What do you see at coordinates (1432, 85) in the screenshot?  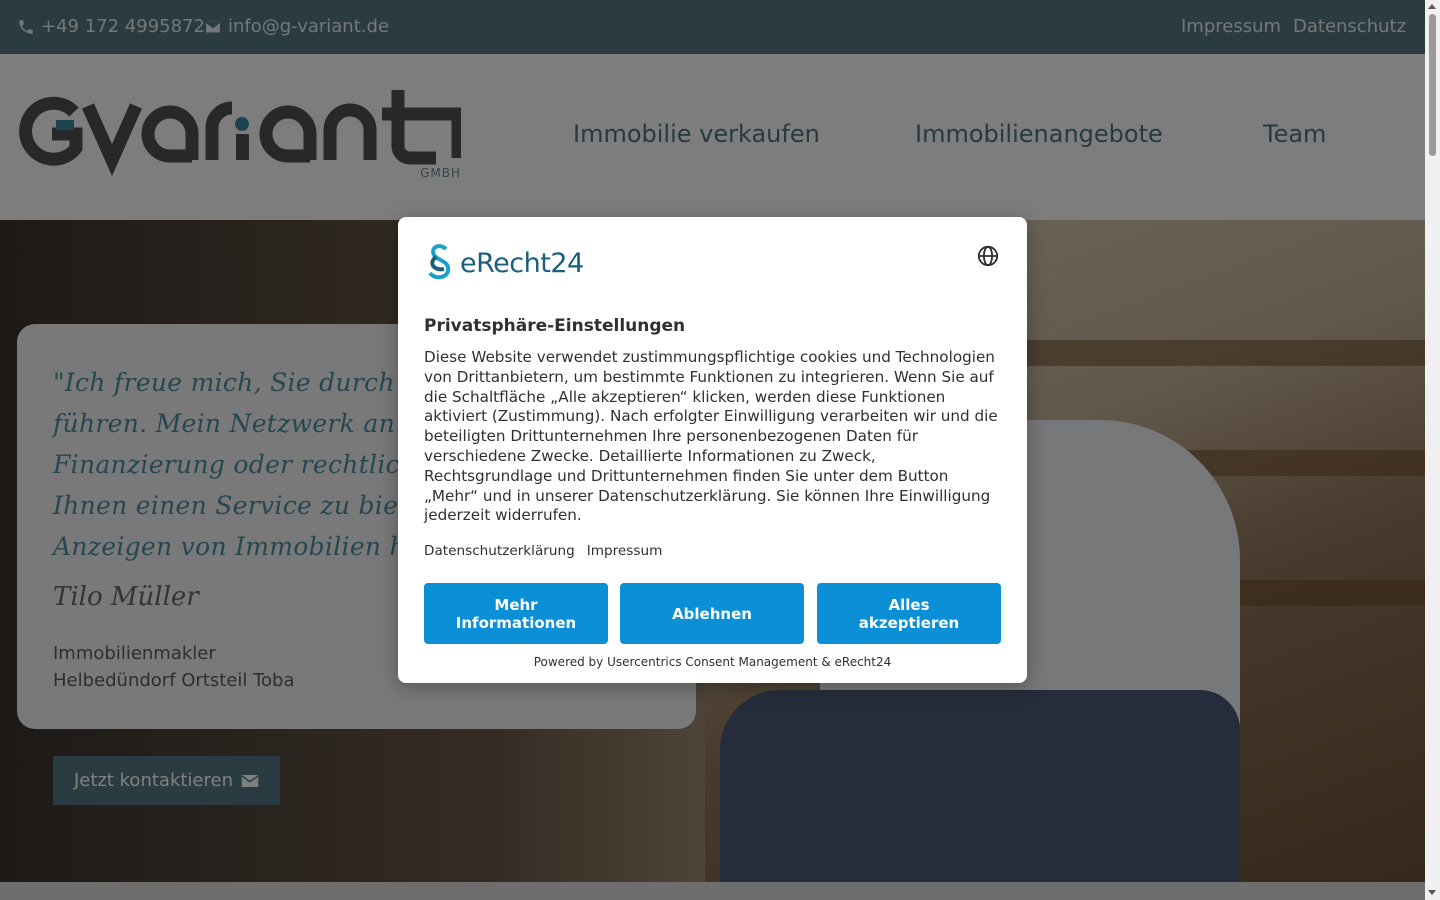 I see `scrollbar-thumb` at bounding box center [1432, 85].